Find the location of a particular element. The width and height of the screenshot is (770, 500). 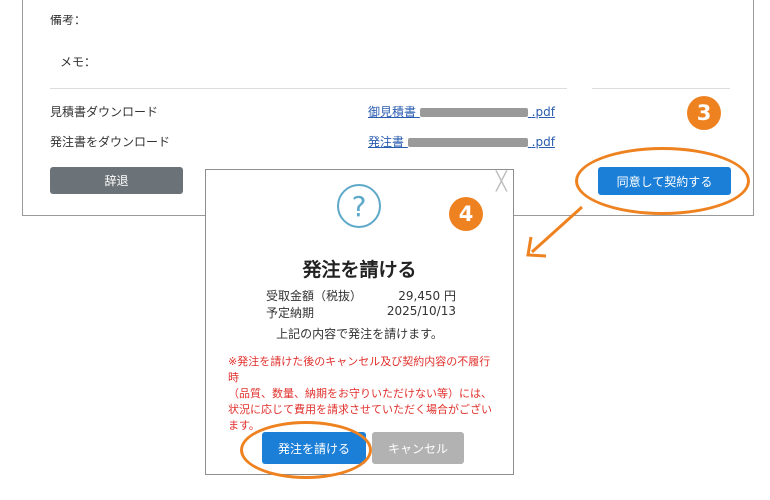

step-4-badge: 4 is located at coordinates (466, 214).